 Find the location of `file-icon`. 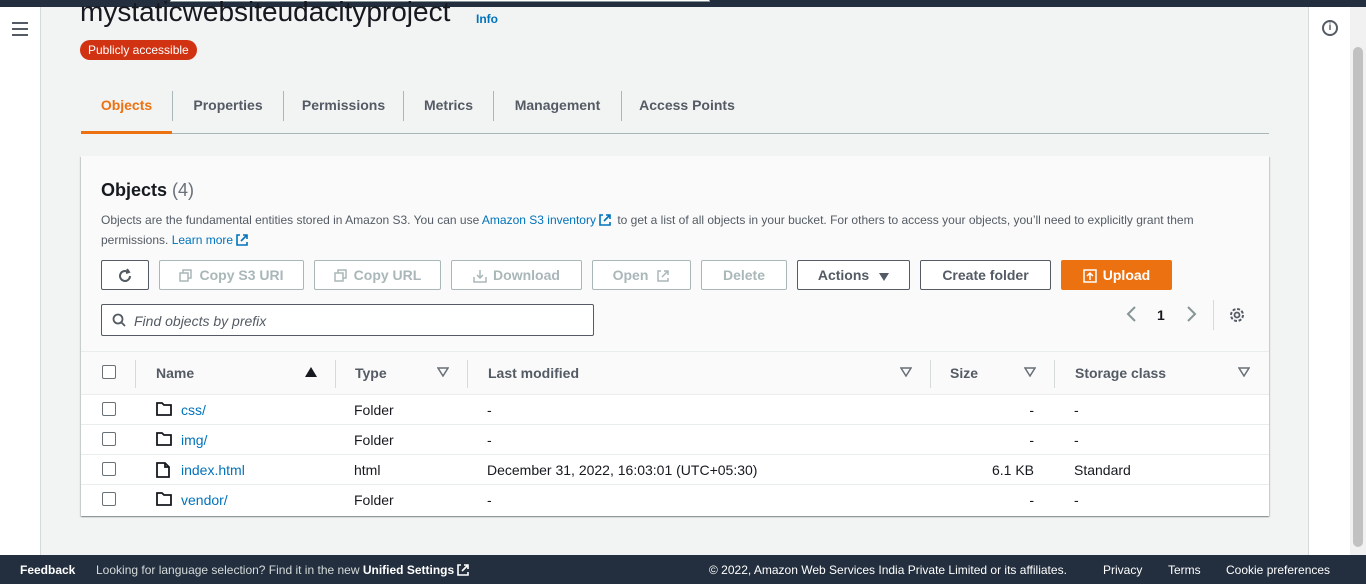

file-icon is located at coordinates (163, 470).